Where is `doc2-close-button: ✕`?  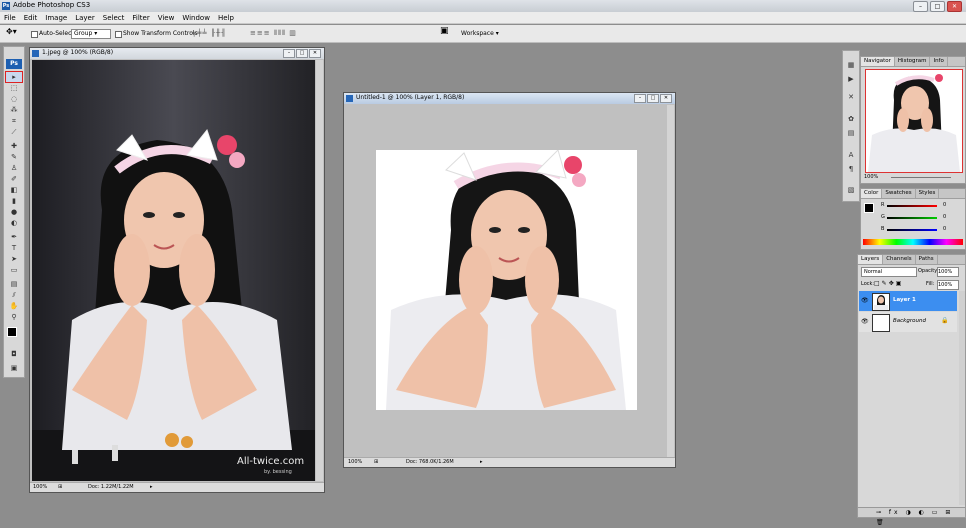
doc2-close-button: ✕ is located at coordinates (666, 98).